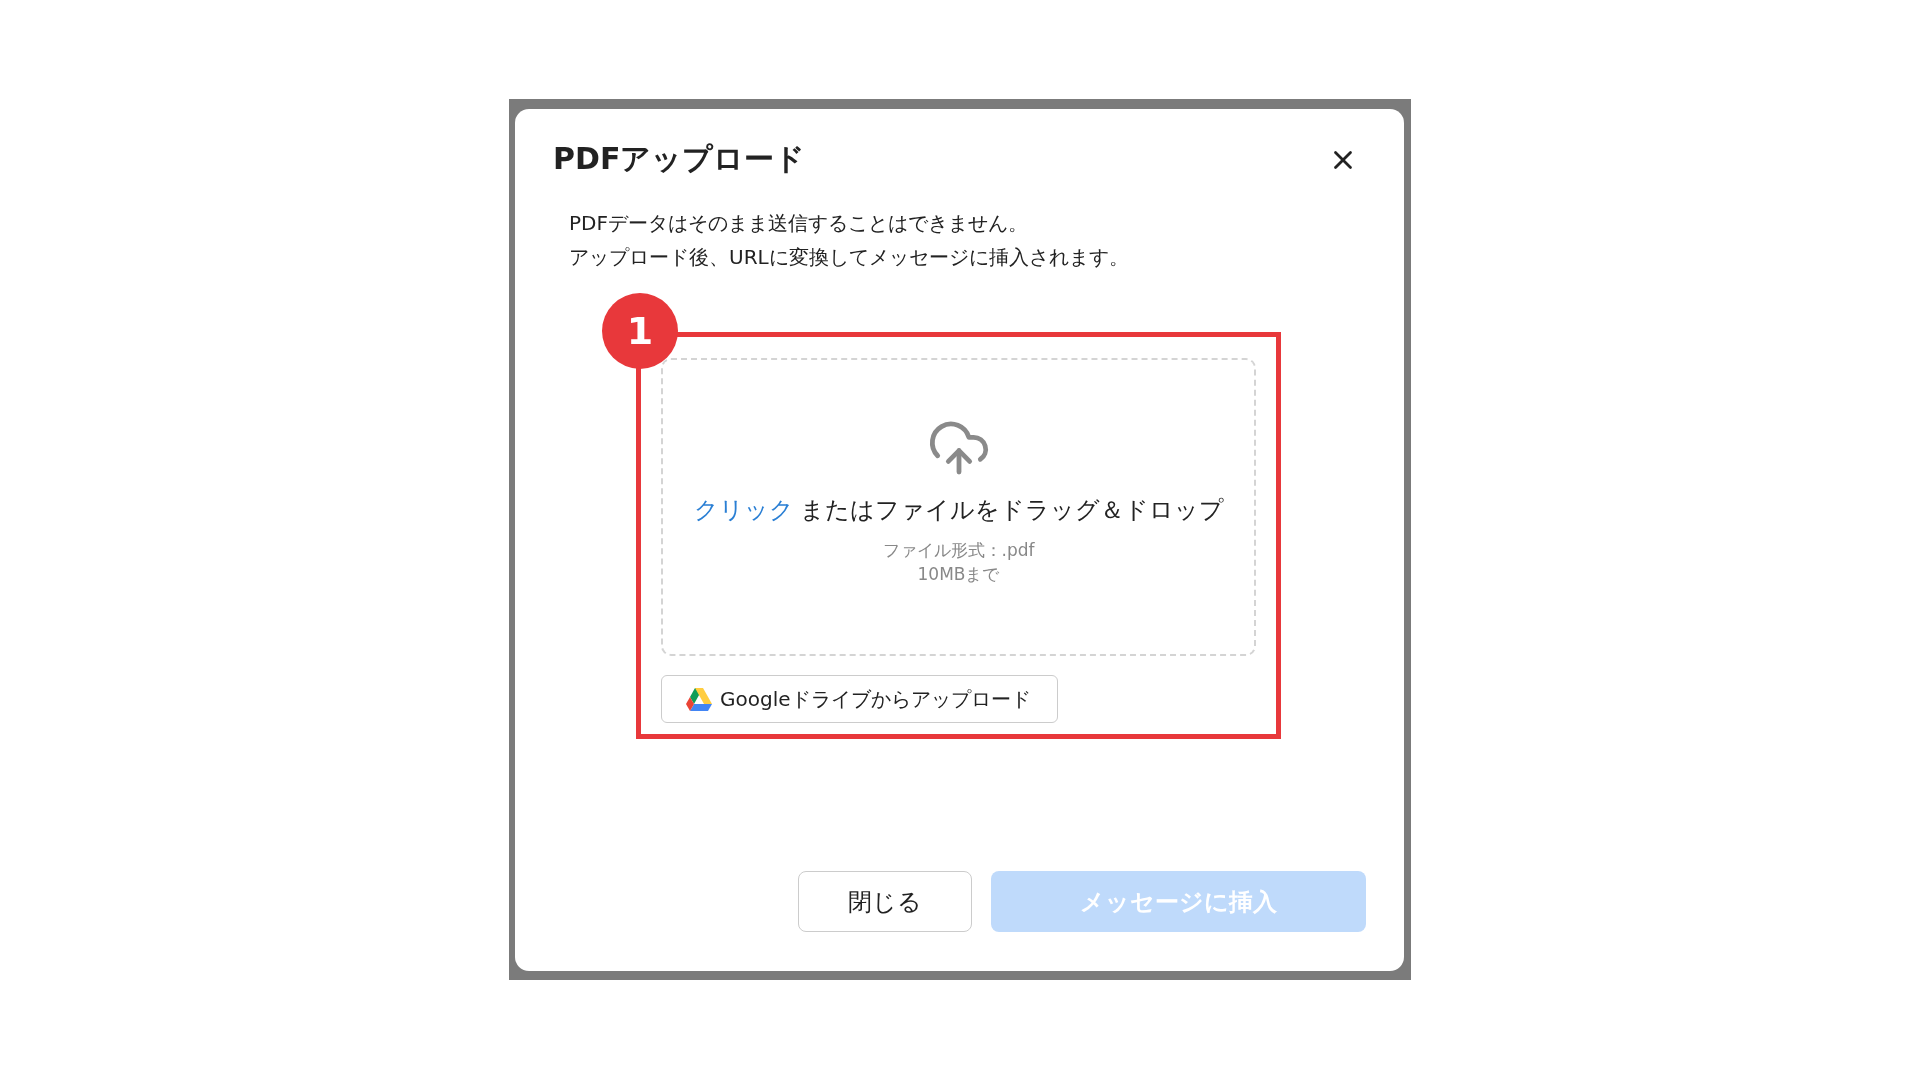 The width and height of the screenshot is (1920, 1080). I want to click on drive-logo-icon, so click(699, 699).